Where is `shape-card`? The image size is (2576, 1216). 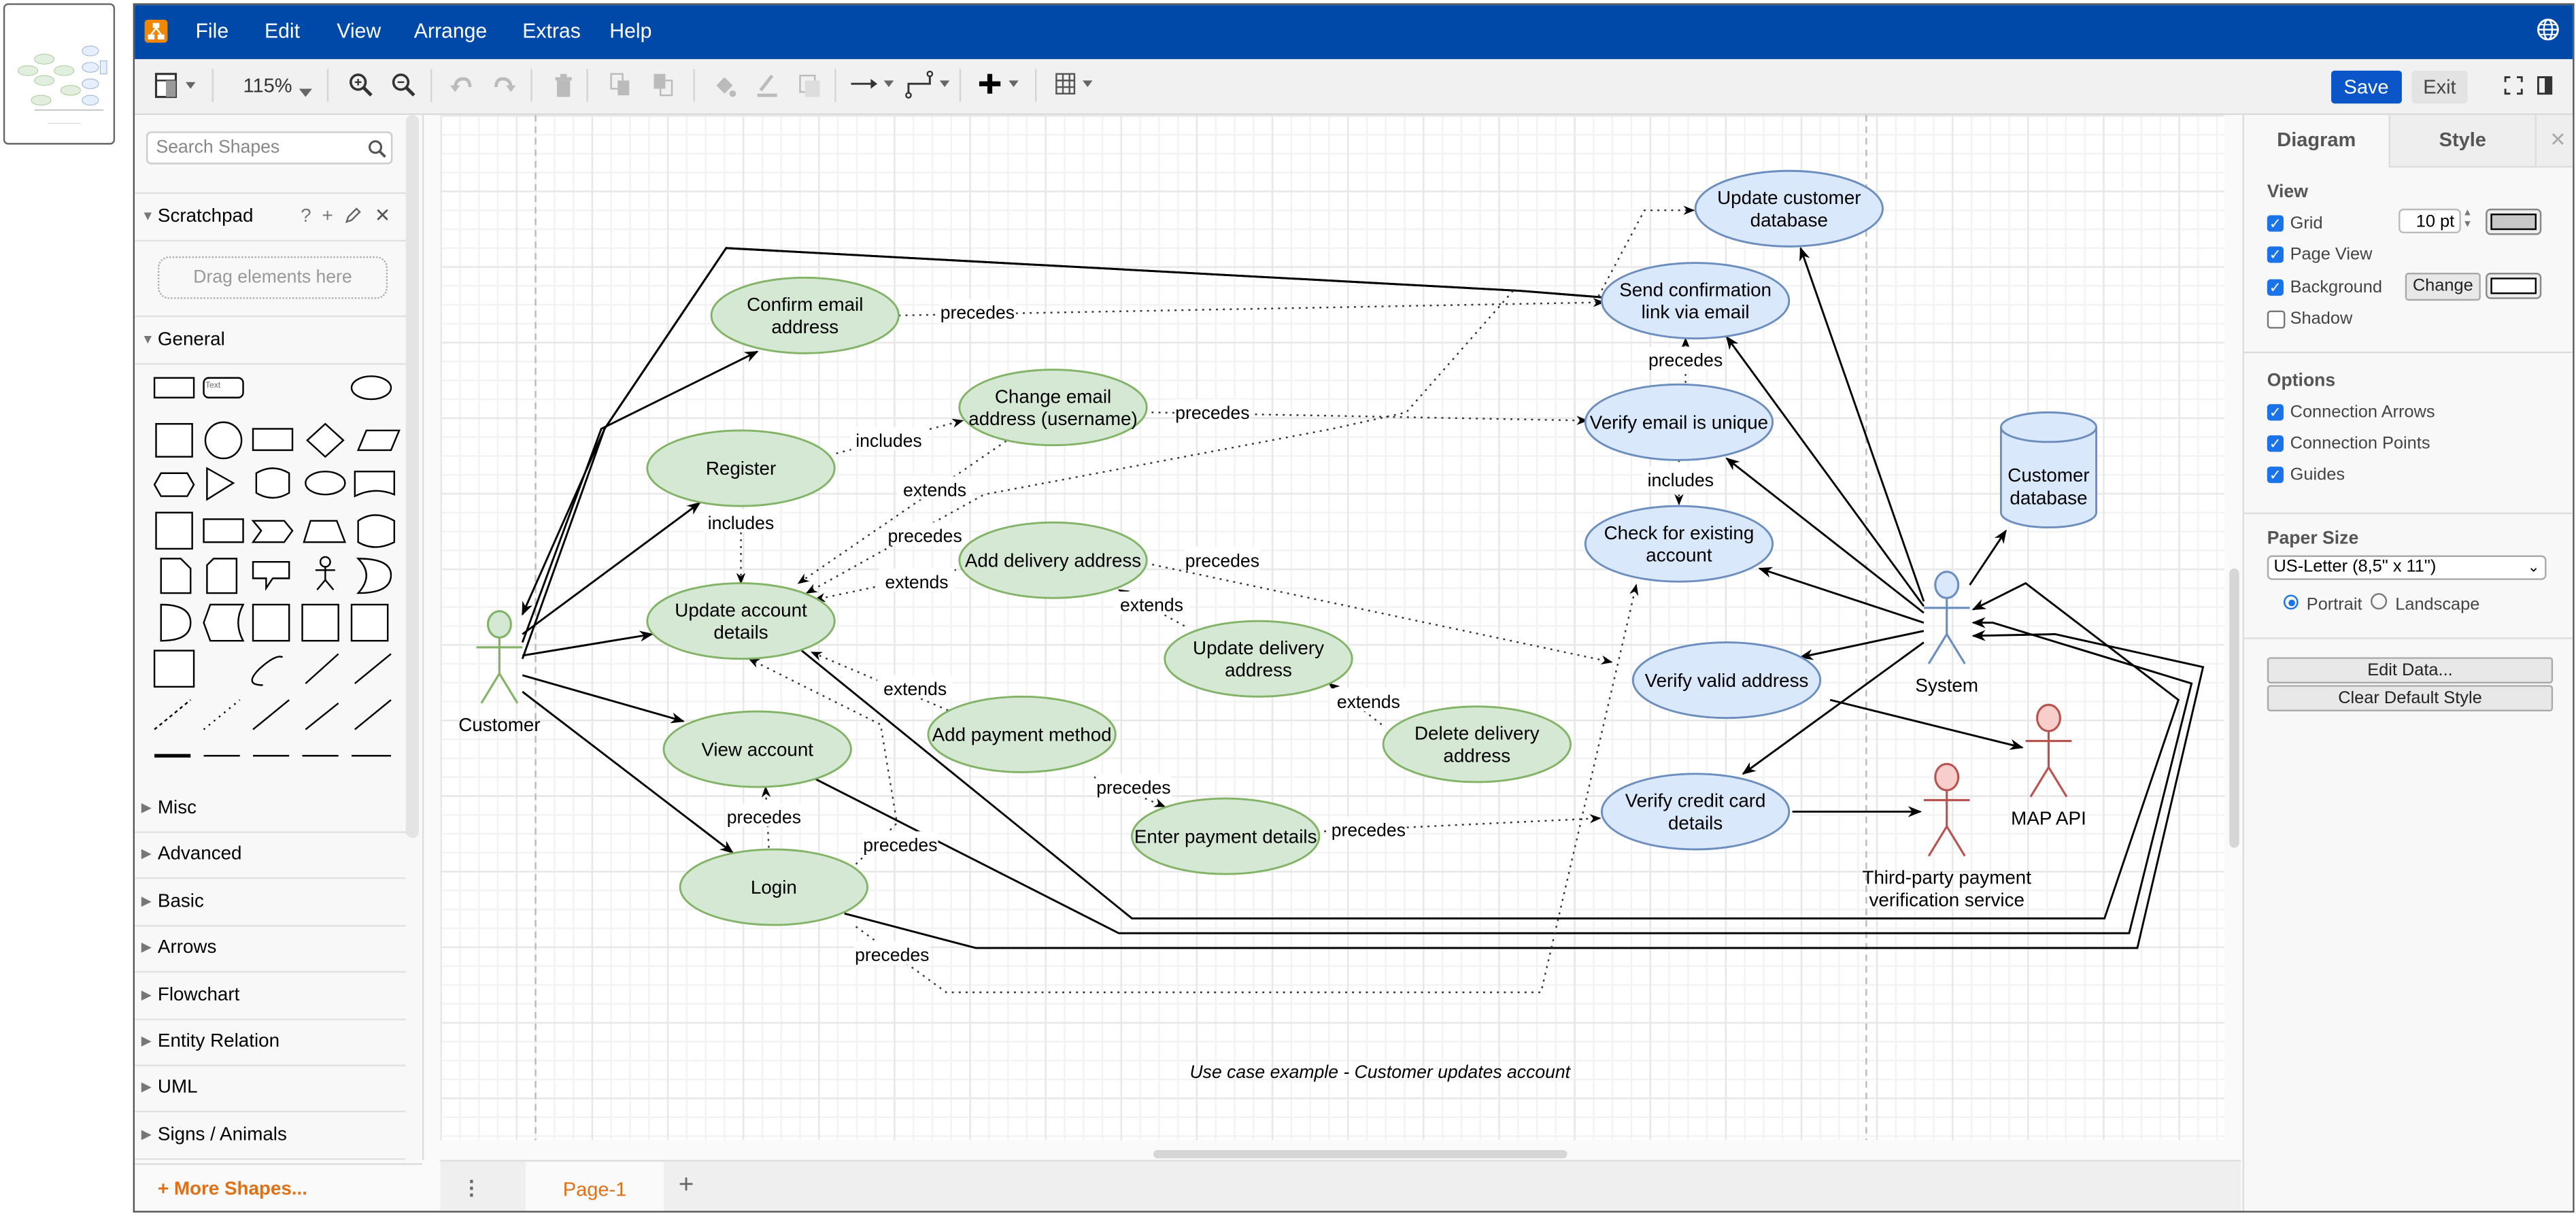 shape-card is located at coordinates (222, 576).